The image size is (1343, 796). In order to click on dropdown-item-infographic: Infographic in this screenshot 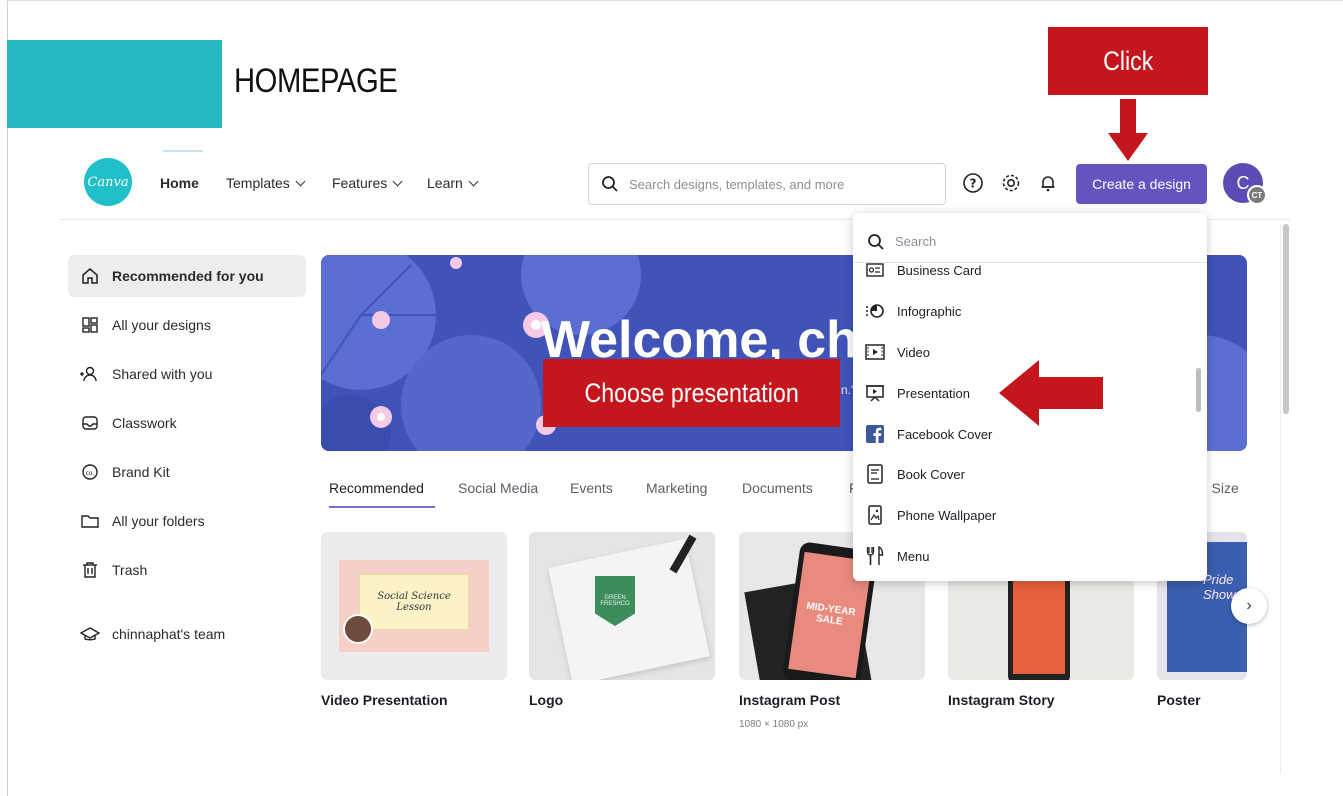, I will do `click(913, 311)`.